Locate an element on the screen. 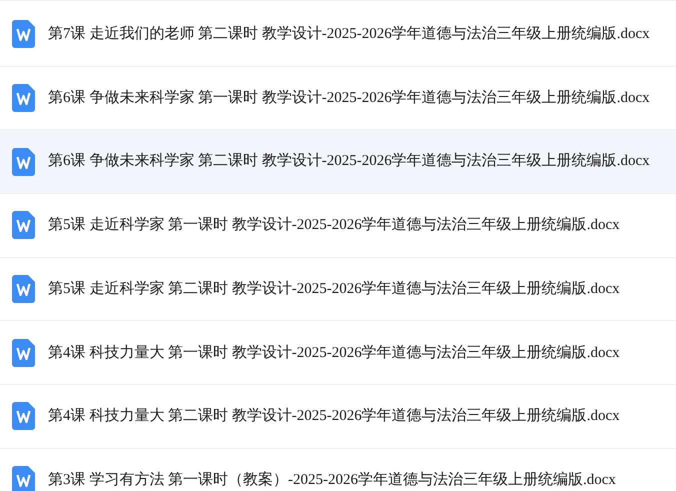 The width and height of the screenshot is (676, 491). file-name: 第6课 争做未来科学家 第二课时 教学设计-2025-2026学年道德与法治三年级上册统编版.docx is located at coordinates (349, 161).